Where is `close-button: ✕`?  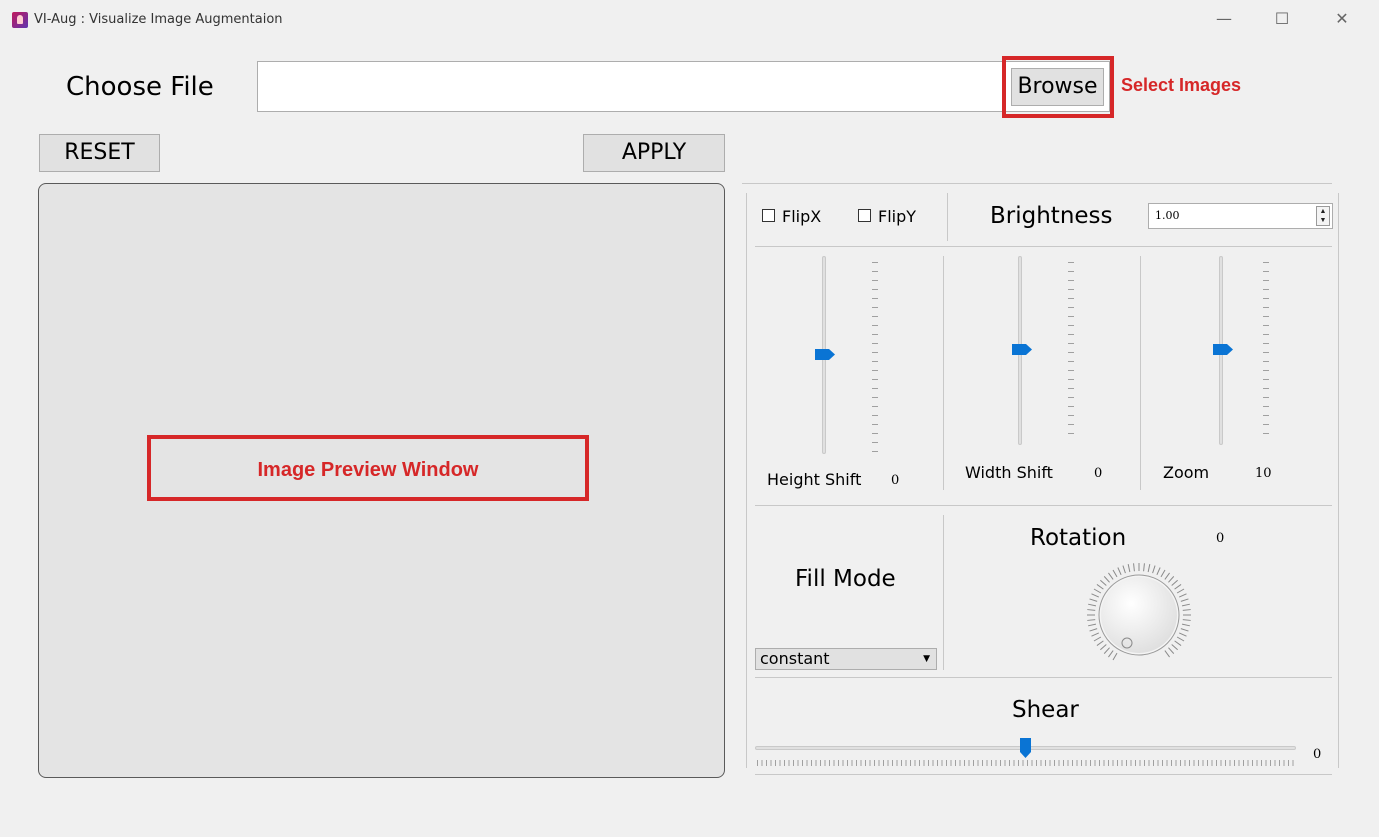 close-button: ✕ is located at coordinates (1342, 19).